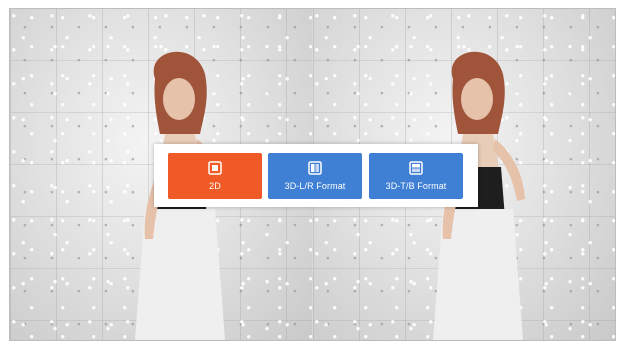  Describe the element at coordinates (416, 176) in the screenshot. I see `3d-tb-format-button: 3D-T/B Format` at that location.